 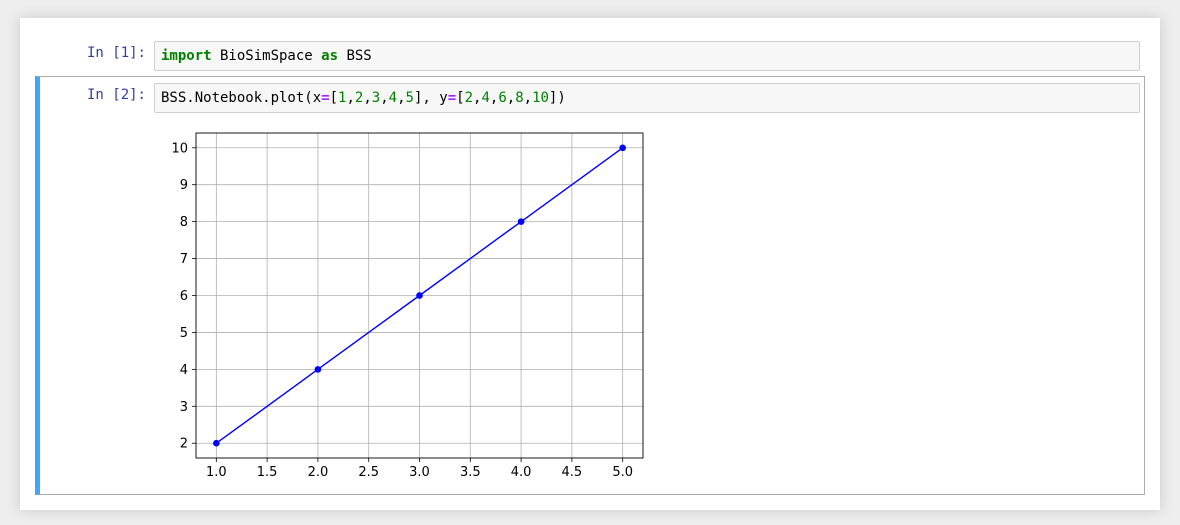 What do you see at coordinates (184, 407) in the screenshot?
I see `y-tick-label: 3` at bounding box center [184, 407].